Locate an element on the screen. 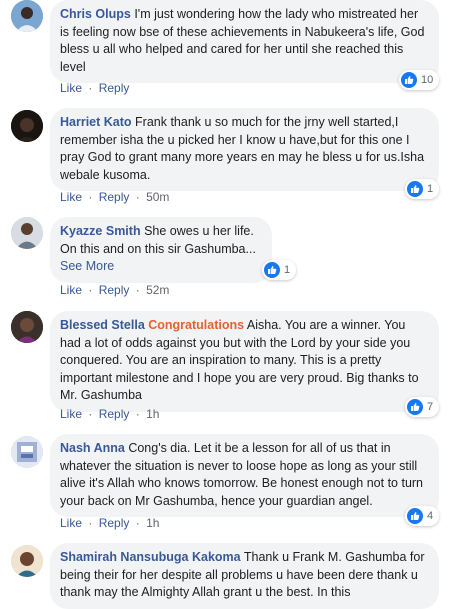  comment-time: 52m is located at coordinates (157, 290).